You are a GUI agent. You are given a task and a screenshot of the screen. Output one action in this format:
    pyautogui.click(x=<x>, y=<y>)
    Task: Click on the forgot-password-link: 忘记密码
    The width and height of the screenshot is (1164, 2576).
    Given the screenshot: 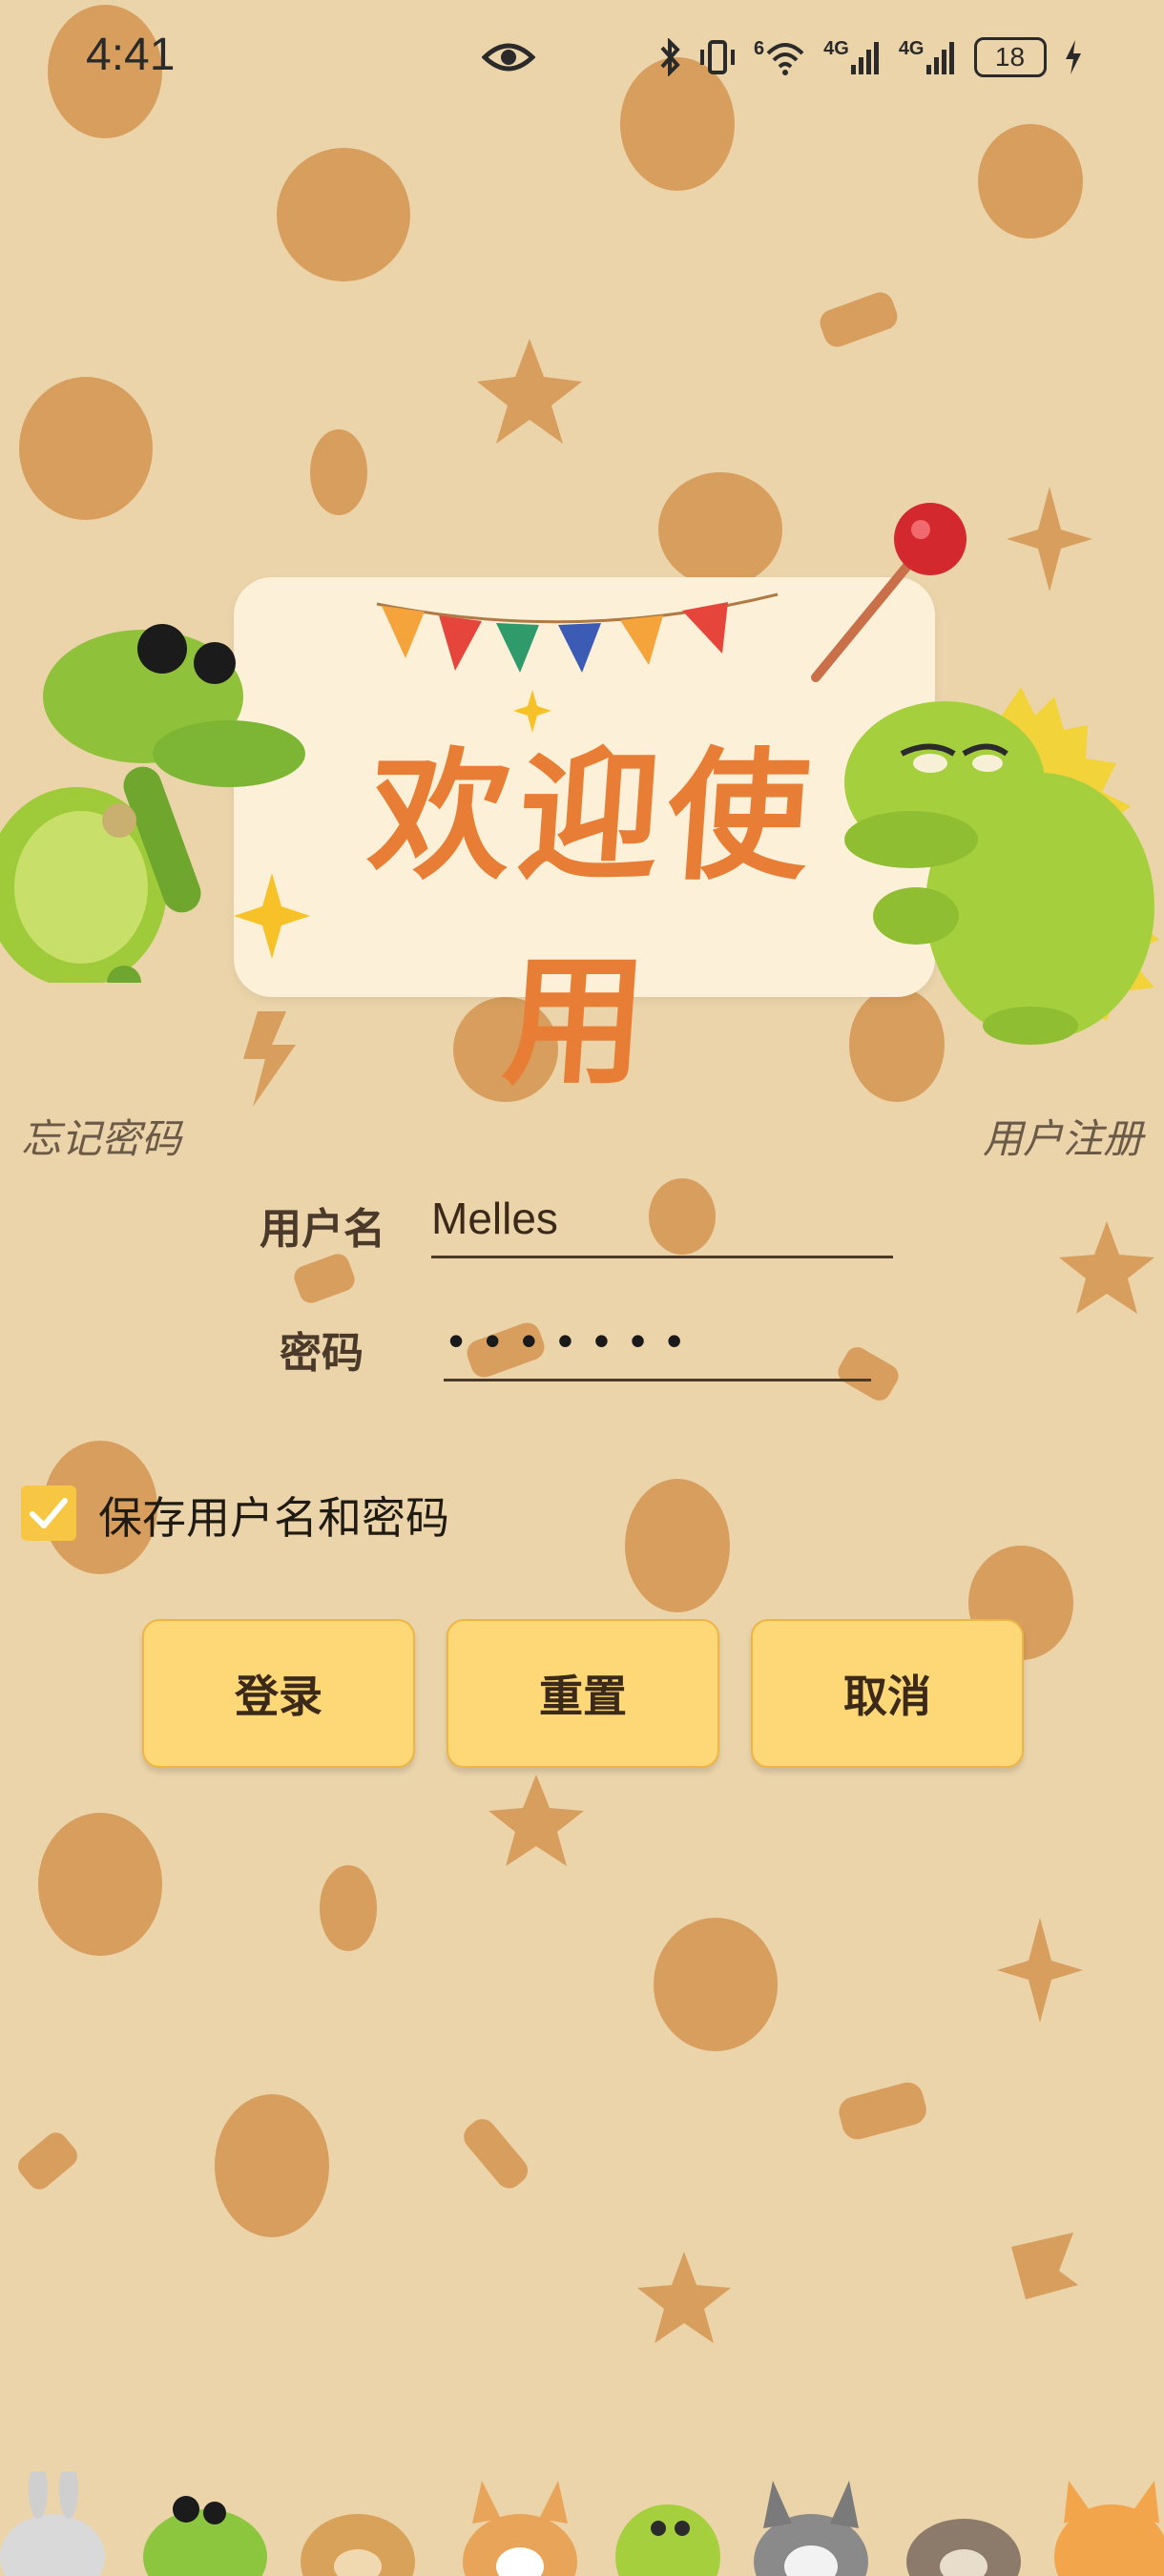 What is the action you would take?
    pyautogui.click(x=101, y=1136)
    